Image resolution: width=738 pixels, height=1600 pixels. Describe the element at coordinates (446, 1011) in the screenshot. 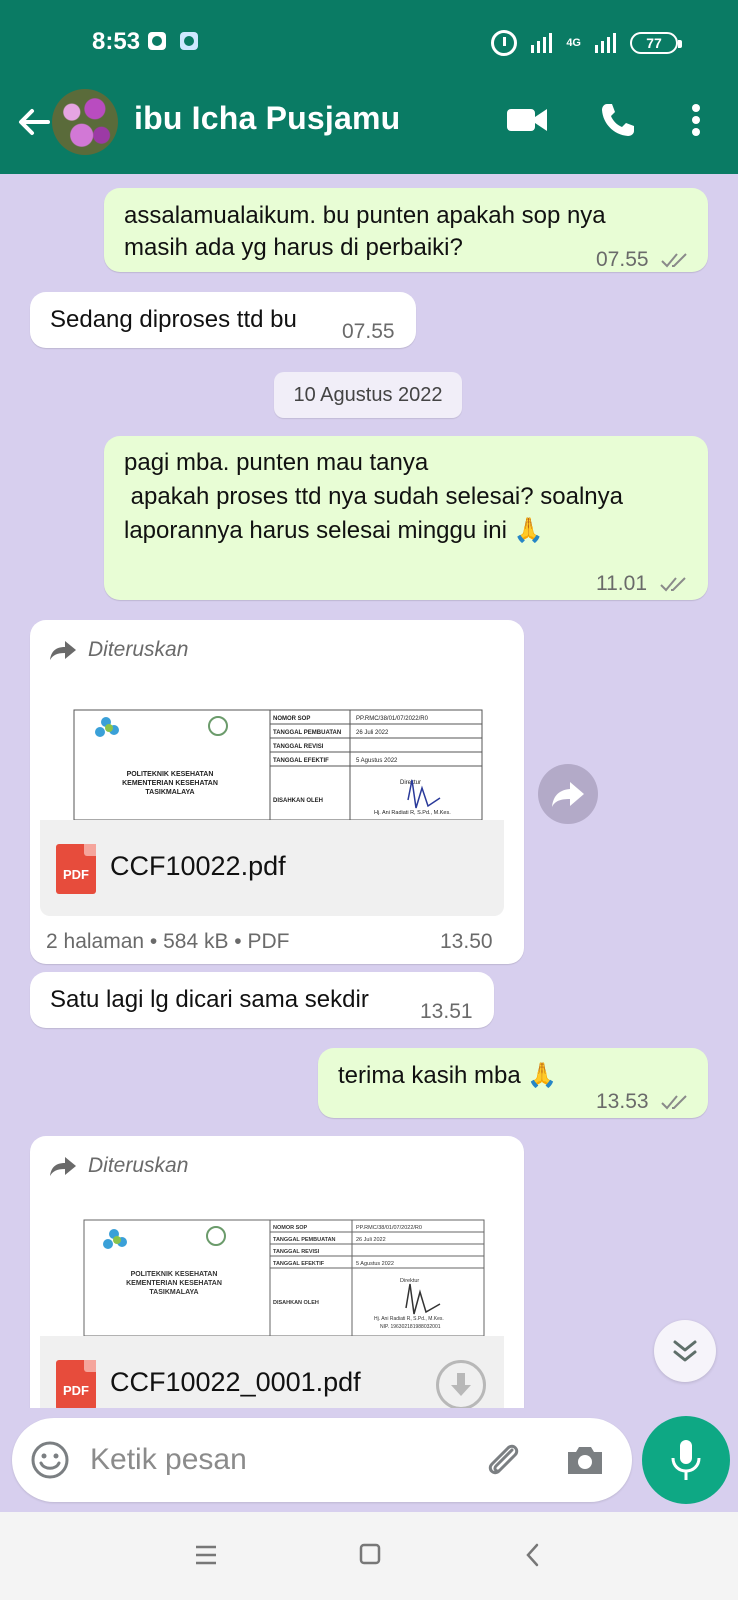

I see `message-time: 13.51` at that location.